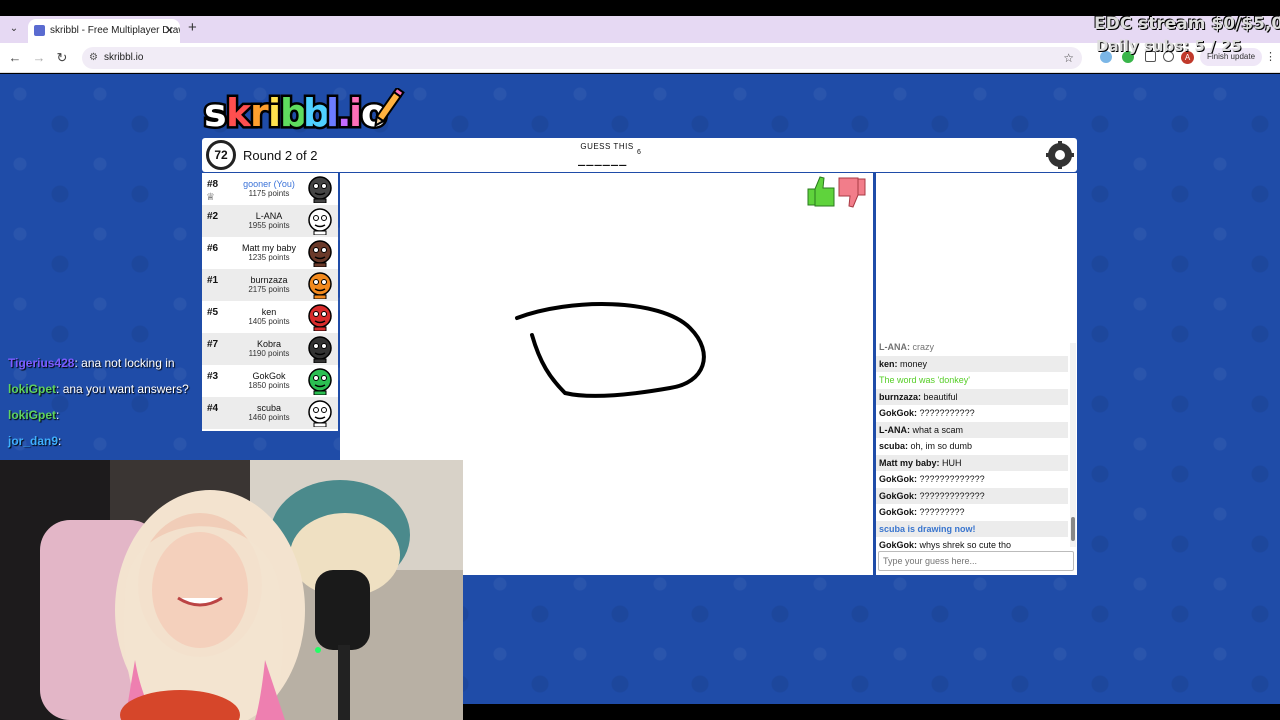  Describe the element at coordinates (603, 159) in the screenshot. I see `word-hint: ______` at that location.